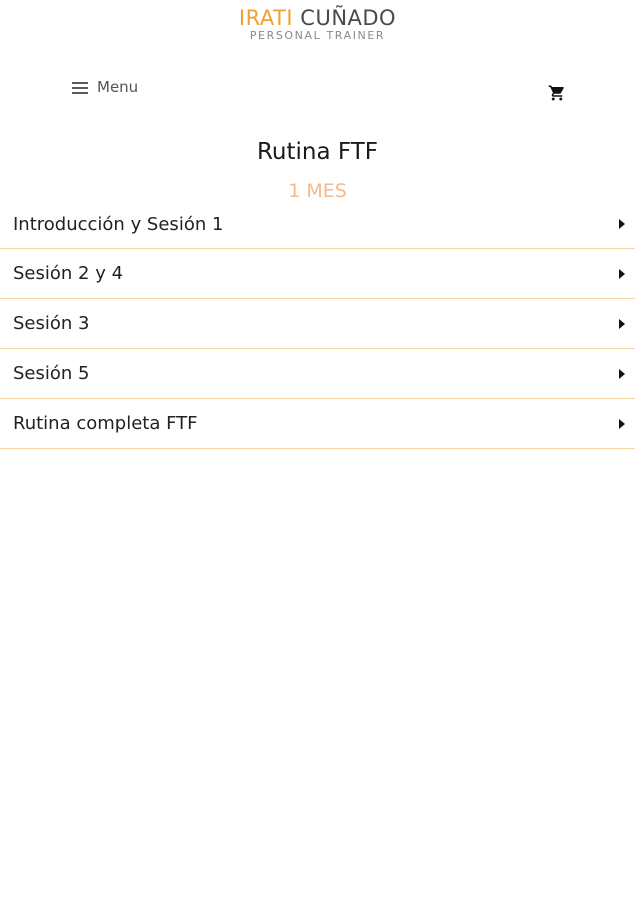  I want to click on logo-last-name: CUÑADO, so click(348, 18).